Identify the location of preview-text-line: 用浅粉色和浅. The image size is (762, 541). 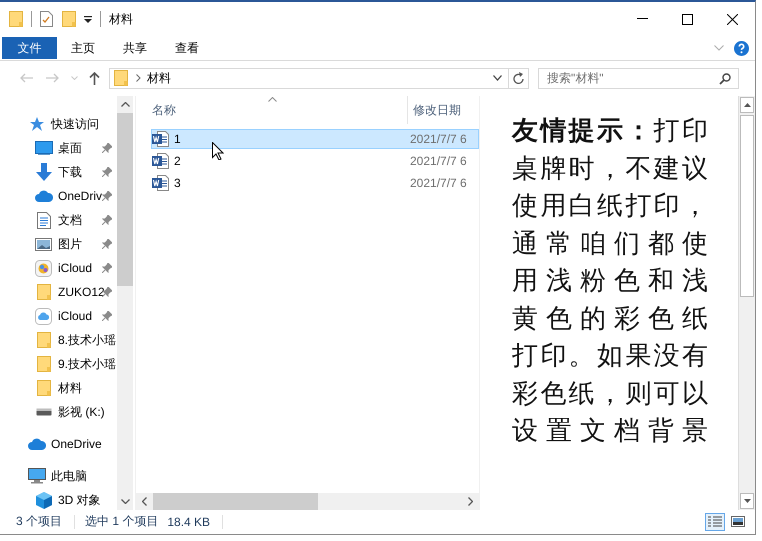
(610, 281).